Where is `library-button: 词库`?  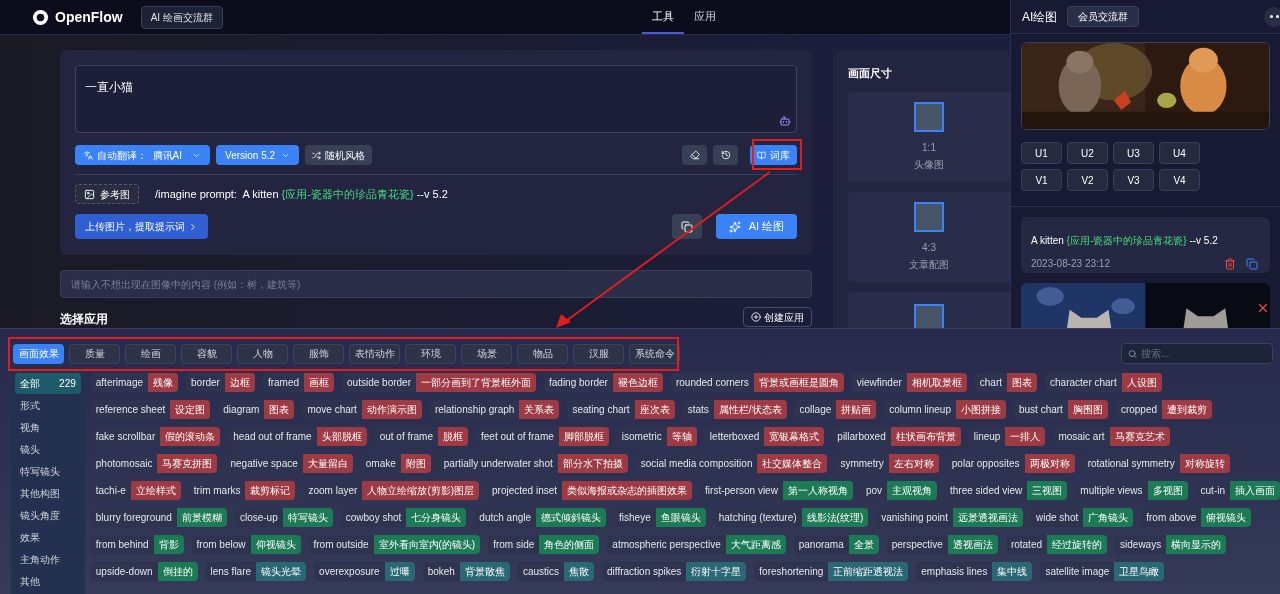 library-button: 词库 is located at coordinates (773, 155).